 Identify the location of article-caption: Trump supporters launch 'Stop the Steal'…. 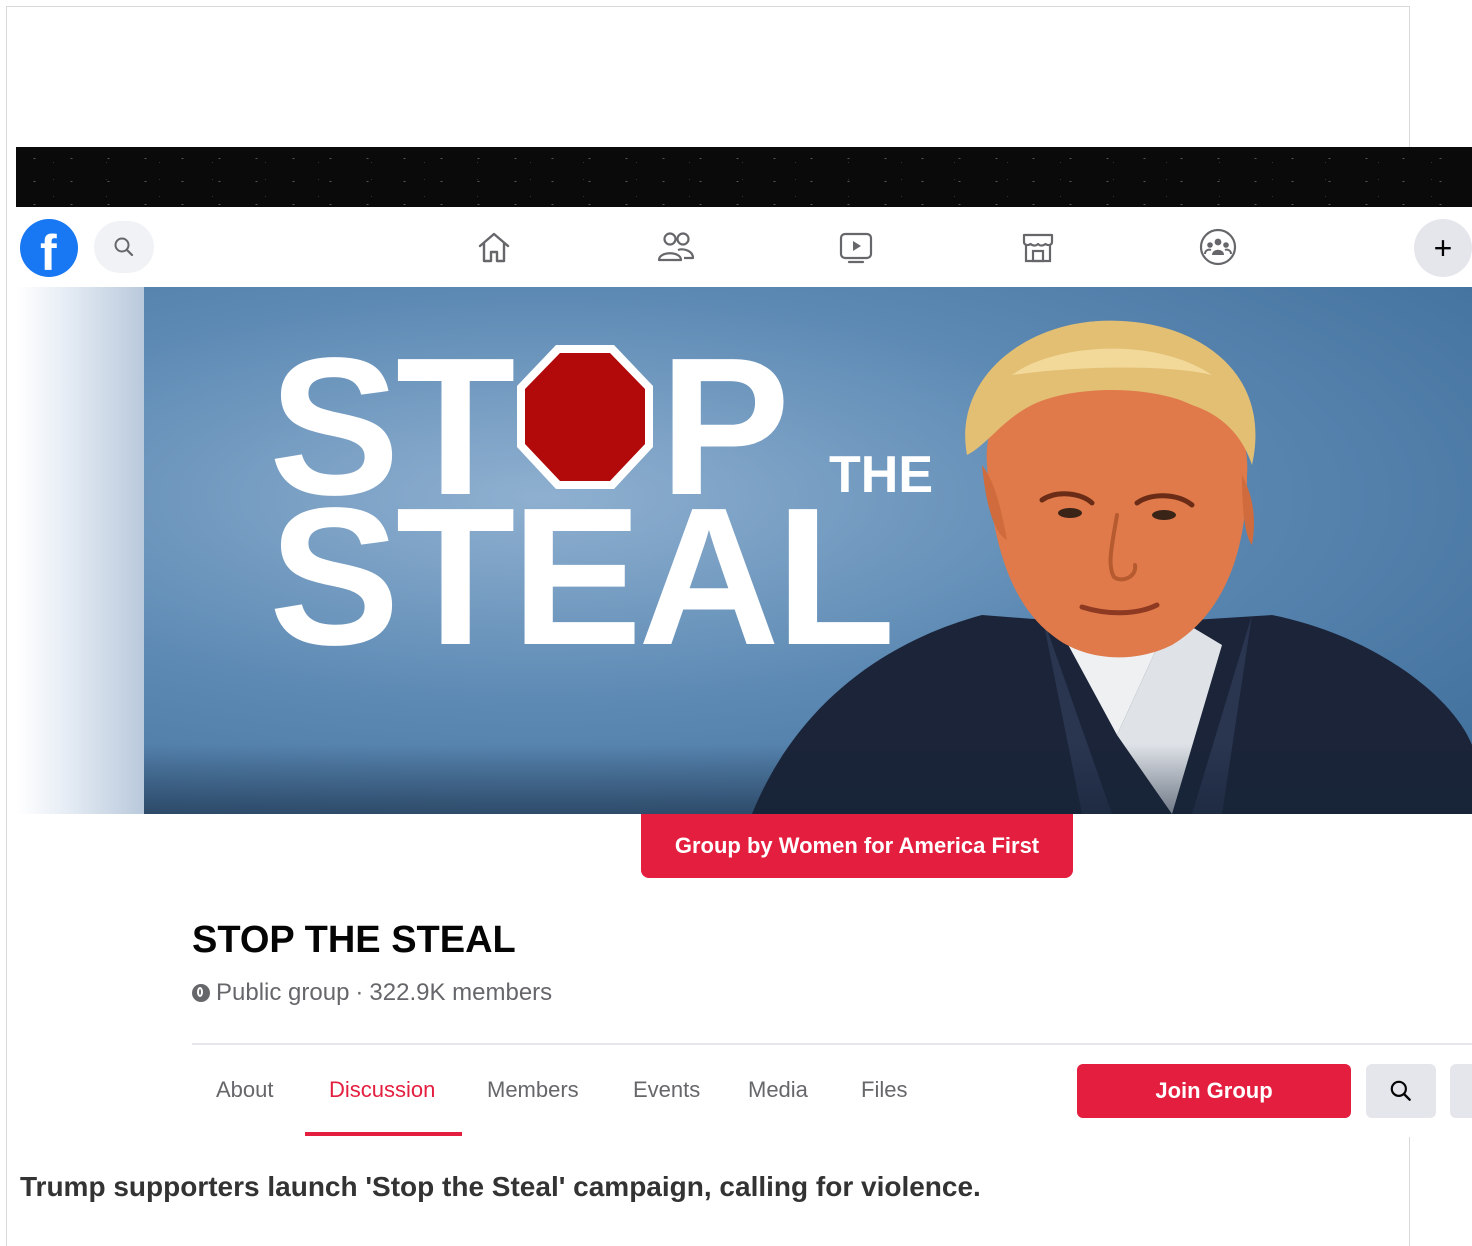
(500, 1186).